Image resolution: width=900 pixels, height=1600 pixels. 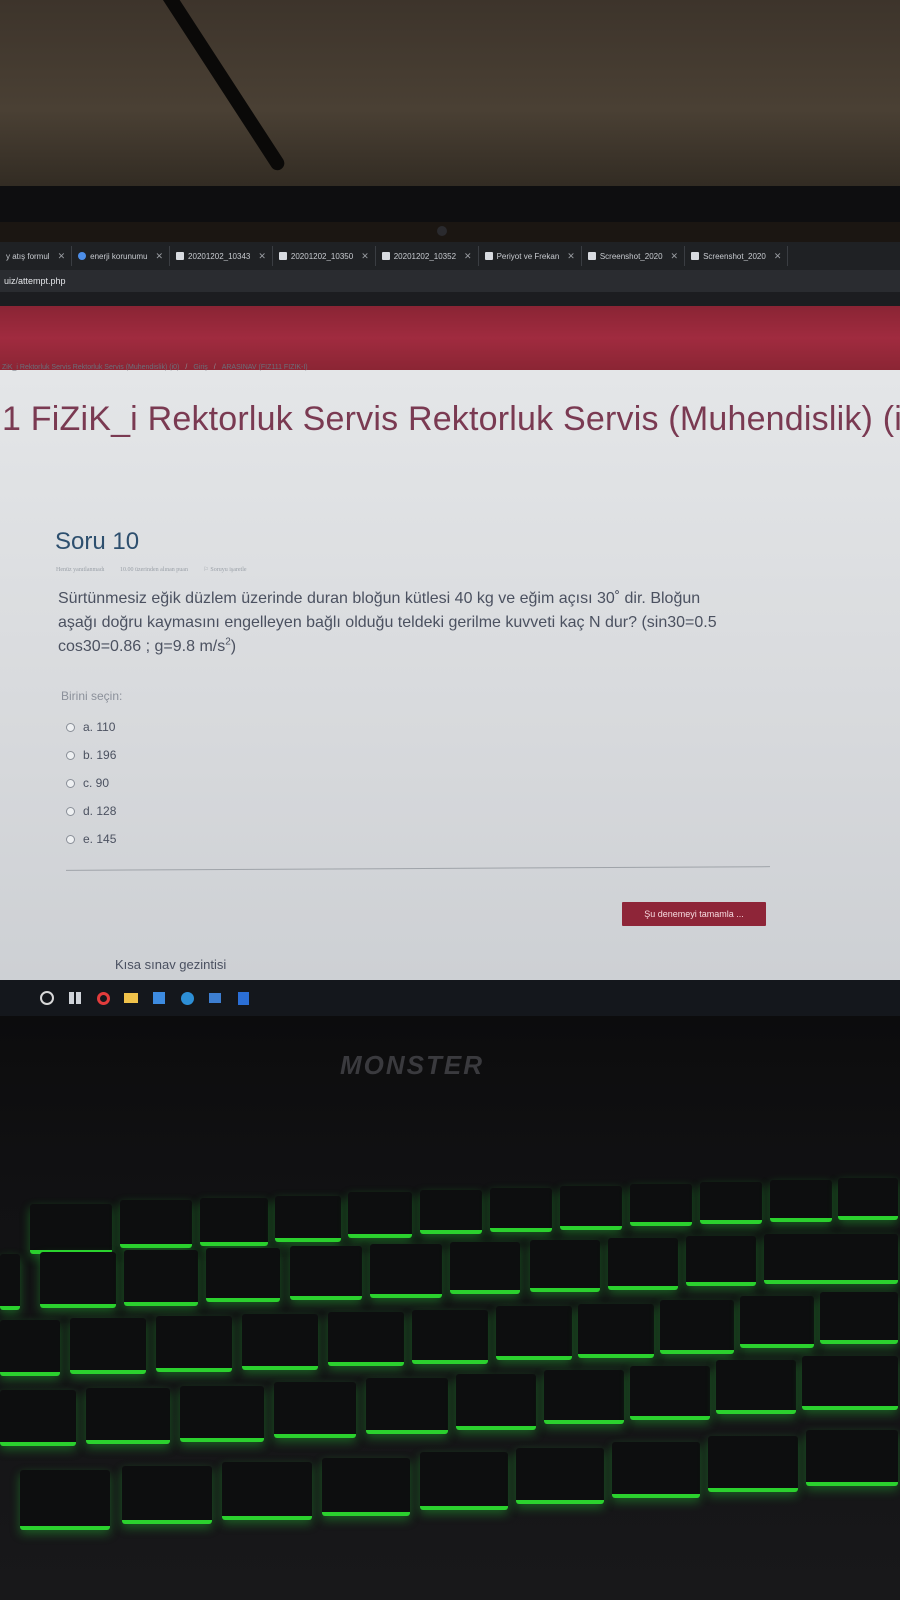 I want to click on file-explorer-icon, so click(x=131, y=998).